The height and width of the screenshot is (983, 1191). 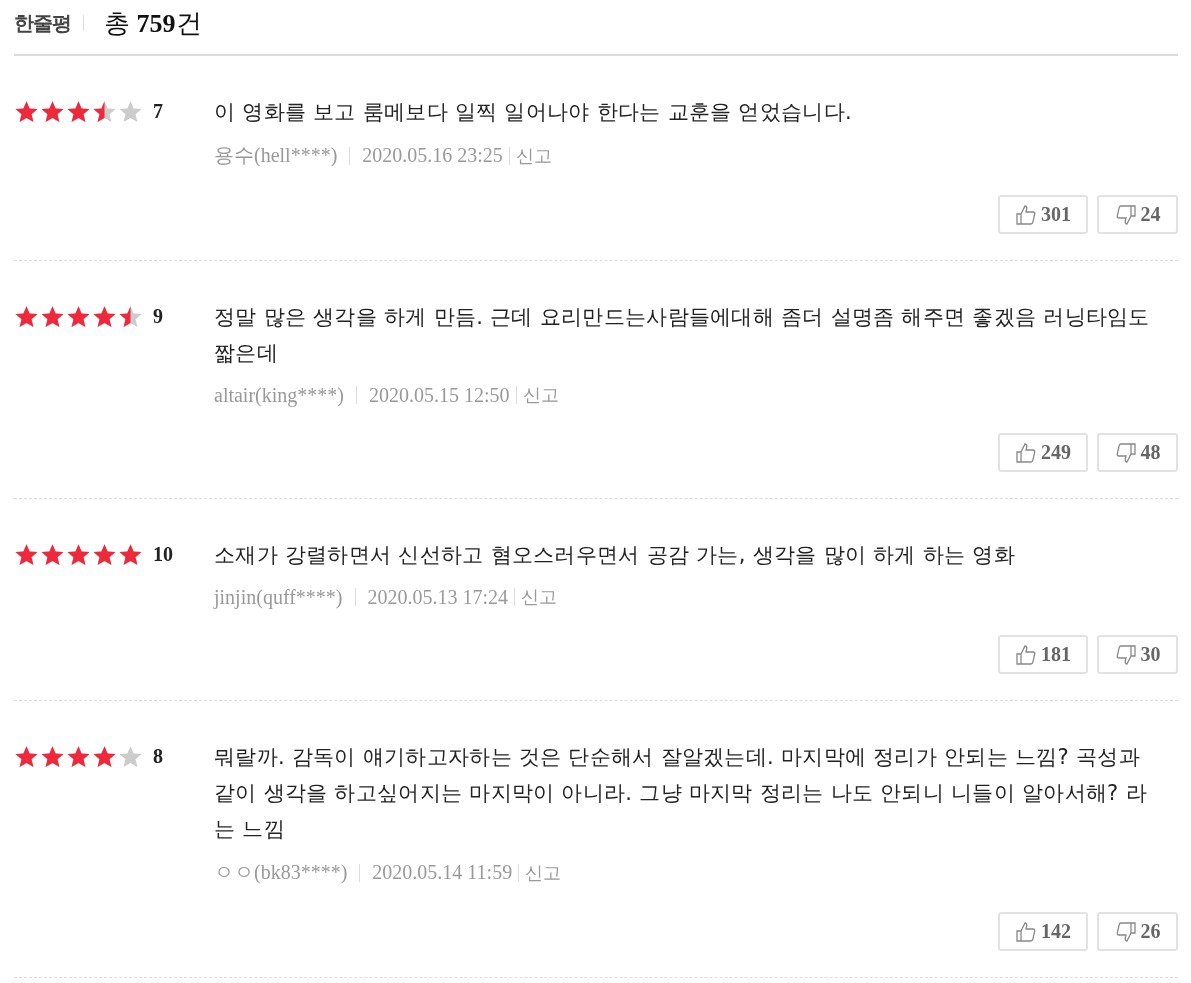 I want to click on dislike-button: 26, so click(x=1137, y=931).